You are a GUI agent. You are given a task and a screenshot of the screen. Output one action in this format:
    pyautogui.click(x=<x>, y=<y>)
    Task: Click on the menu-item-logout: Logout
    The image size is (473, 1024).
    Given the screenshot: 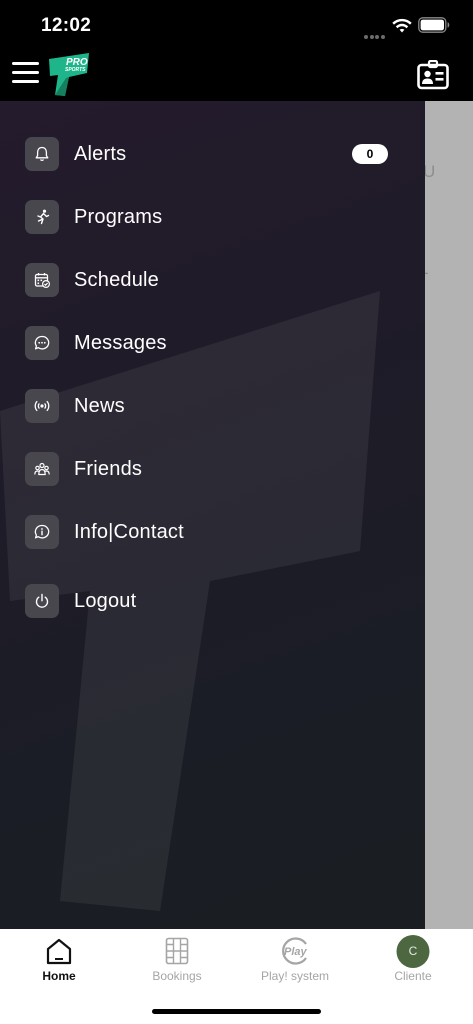 What is the action you would take?
    pyautogui.click(x=212, y=601)
    